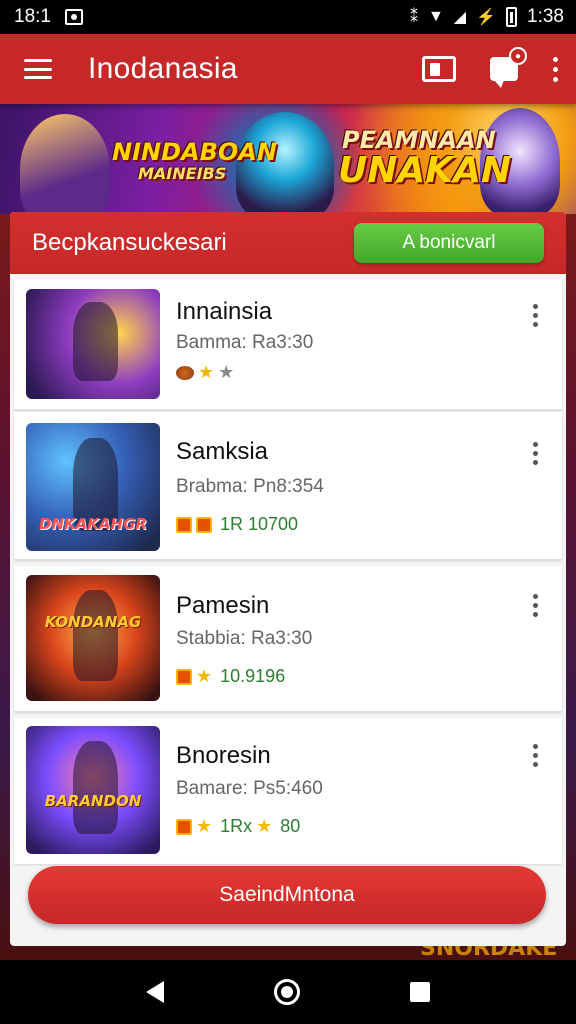  Describe the element at coordinates (185, 372) in the screenshot. I see `coin-icon` at that location.